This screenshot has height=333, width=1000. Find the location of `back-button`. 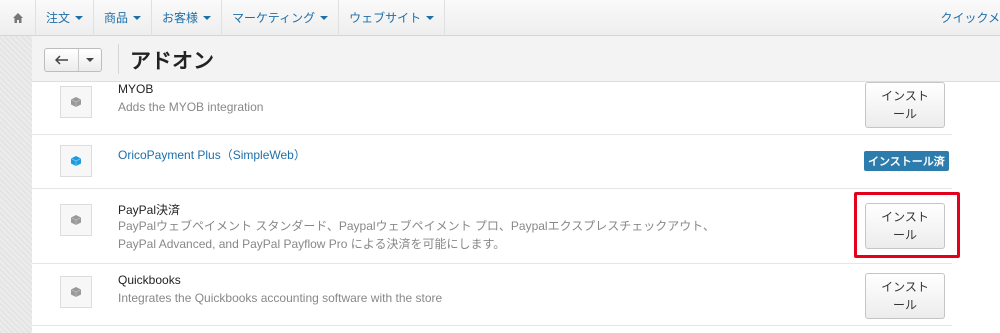

back-button is located at coordinates (62, 60).